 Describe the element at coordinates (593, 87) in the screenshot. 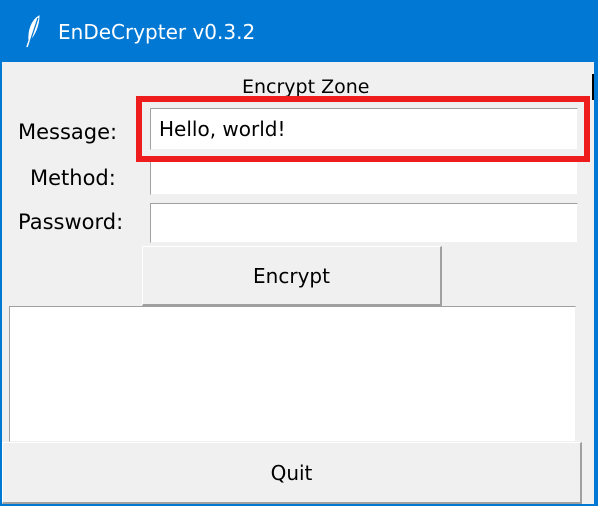

I see `edge-divider` at that location.